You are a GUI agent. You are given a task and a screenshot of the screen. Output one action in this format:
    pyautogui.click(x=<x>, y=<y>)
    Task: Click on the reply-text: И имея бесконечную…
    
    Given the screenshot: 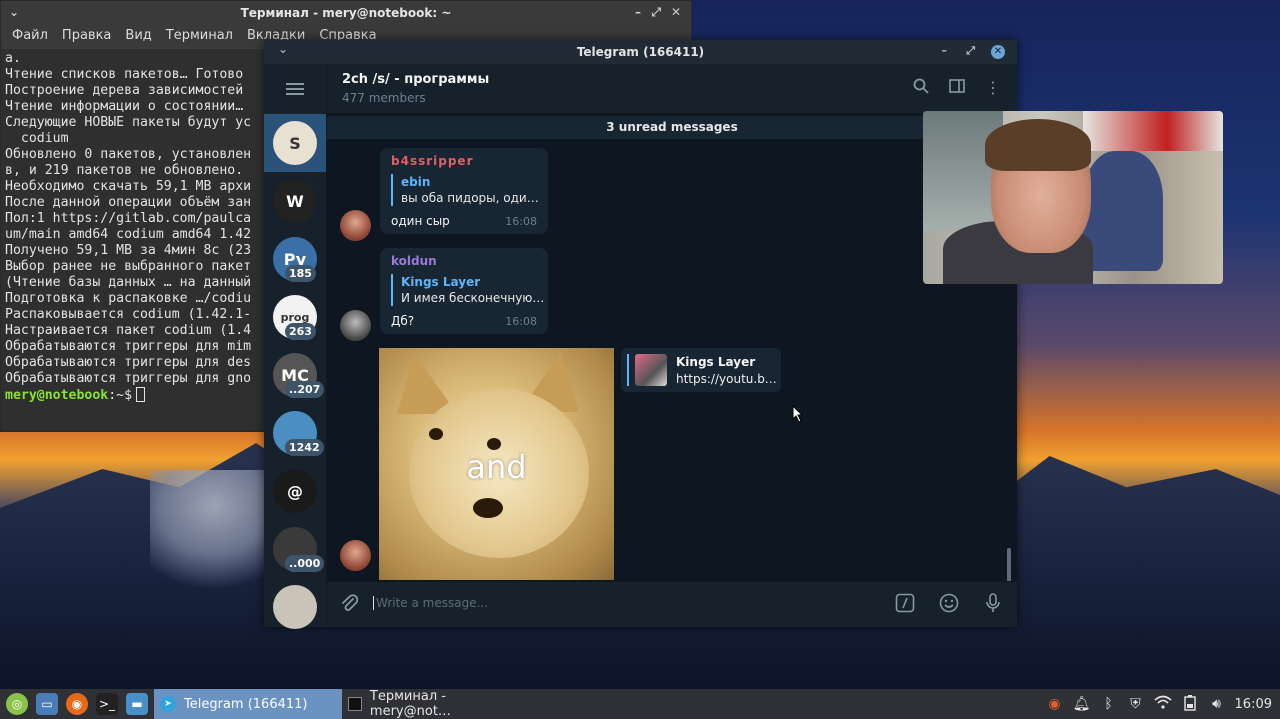 What is the action you would take?
    pyautogui.click(x=473, y=298)
    